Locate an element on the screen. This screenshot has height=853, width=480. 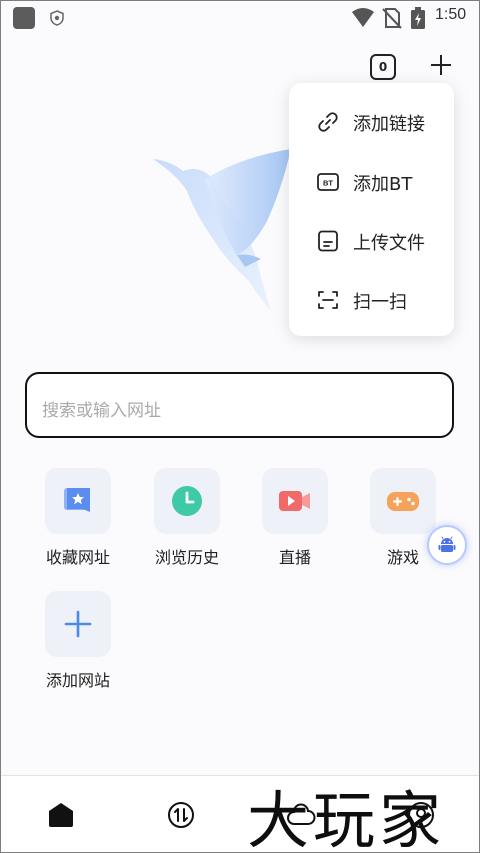
menu-item-add-bt: BT 添加BT is located at coordinates (371, 182).